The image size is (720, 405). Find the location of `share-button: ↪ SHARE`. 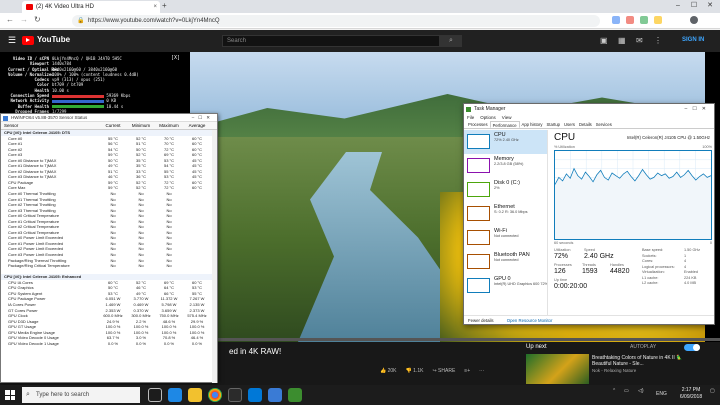

share-button: ↪ SHARE is located at coordinates (443, 371).